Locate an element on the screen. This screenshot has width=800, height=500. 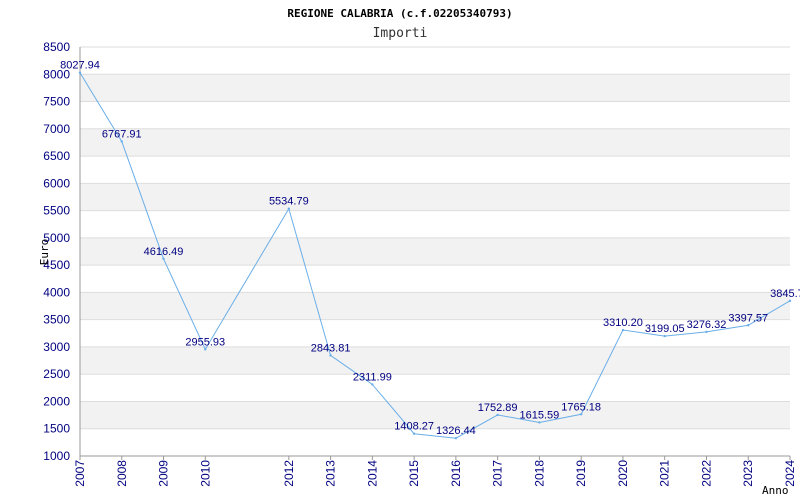
x-tick-label: 2007 is located at coordinates (80, 473).